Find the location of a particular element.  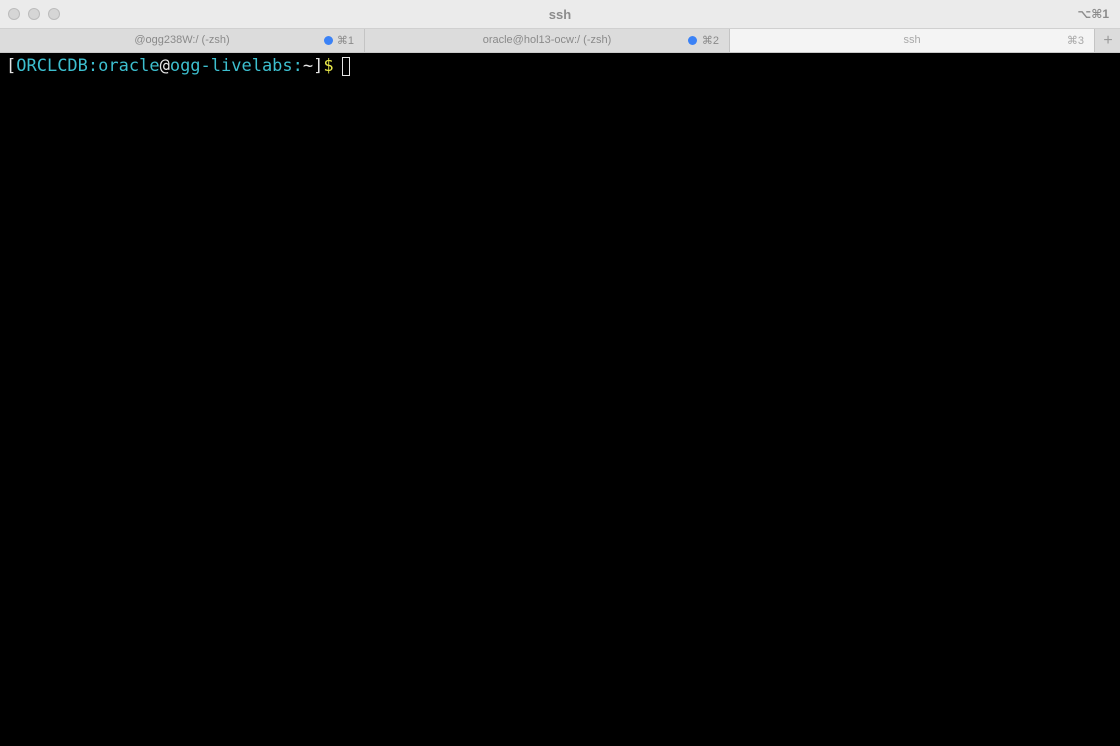

tab-shortcut: ⌘2 is located at coordinates (710, 41).